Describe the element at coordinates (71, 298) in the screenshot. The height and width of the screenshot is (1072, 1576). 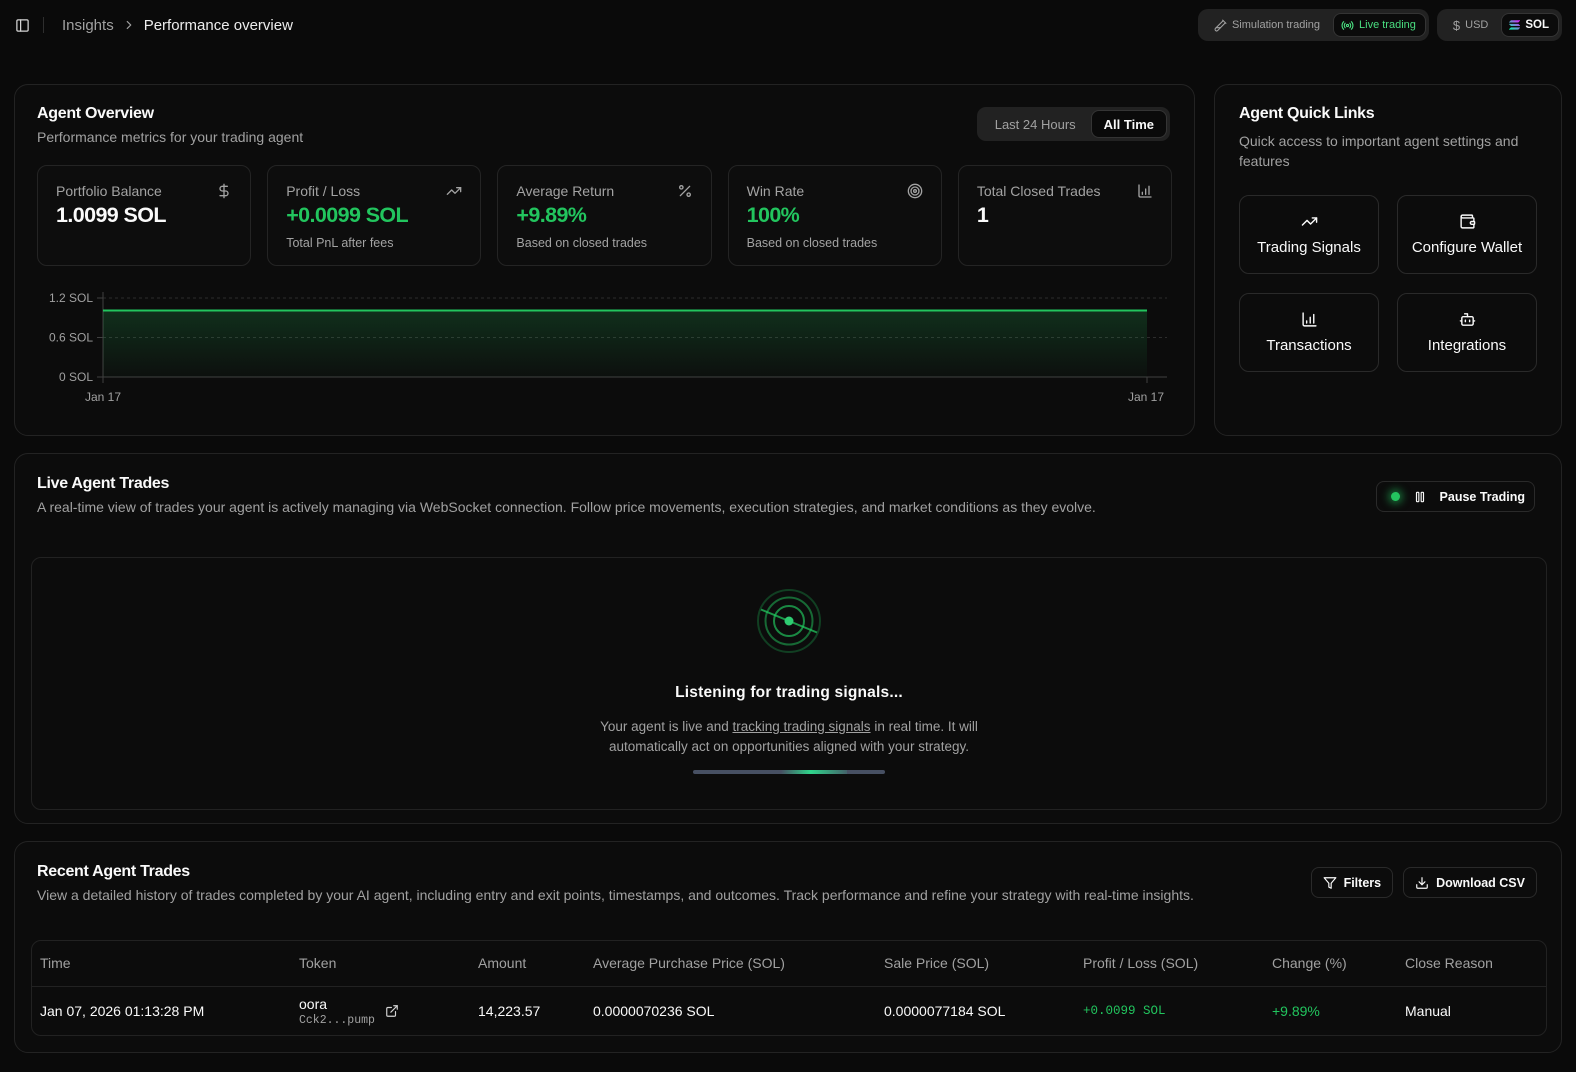
I see `svg-text: 1.2 SOL` at that location.